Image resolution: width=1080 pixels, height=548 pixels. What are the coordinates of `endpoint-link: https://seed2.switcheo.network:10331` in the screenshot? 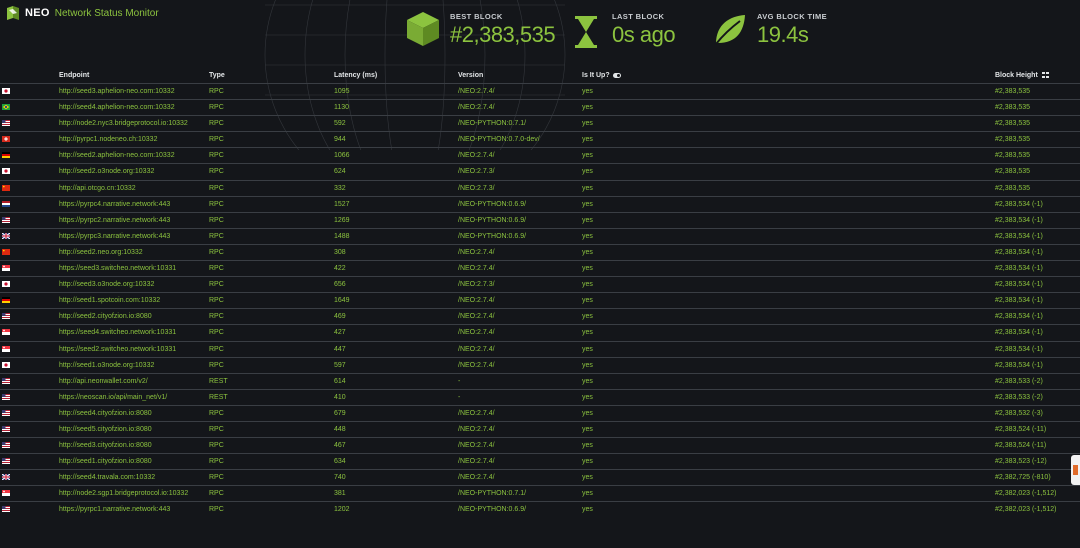 It's located at (117, 349).